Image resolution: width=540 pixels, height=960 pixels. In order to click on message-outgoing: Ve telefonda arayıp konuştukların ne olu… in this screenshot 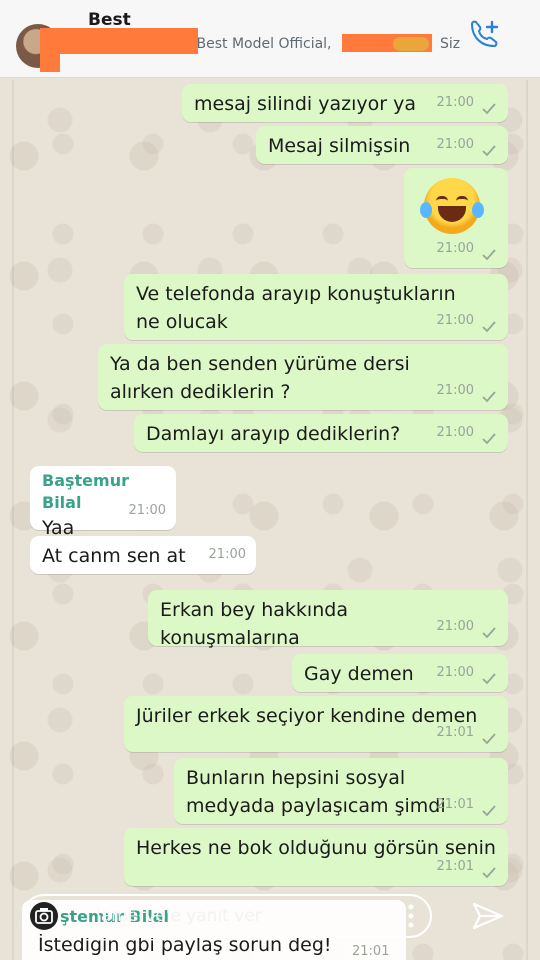, I will do `click(316, 307)`.